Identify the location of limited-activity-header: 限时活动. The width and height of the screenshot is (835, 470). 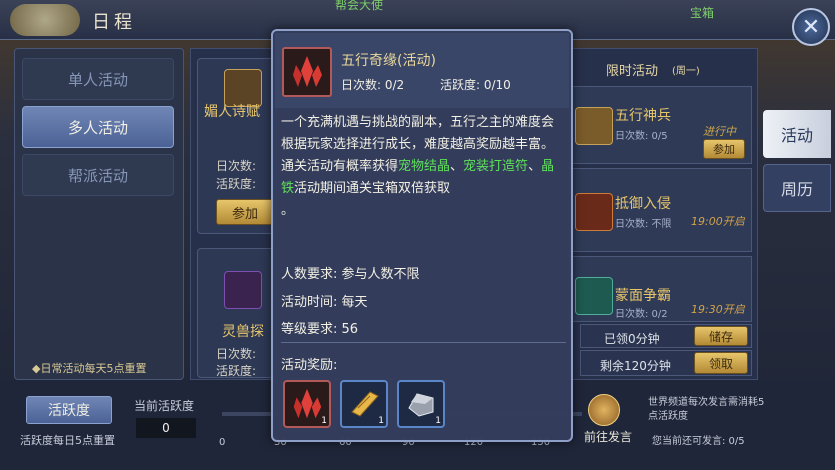
(632, 71).